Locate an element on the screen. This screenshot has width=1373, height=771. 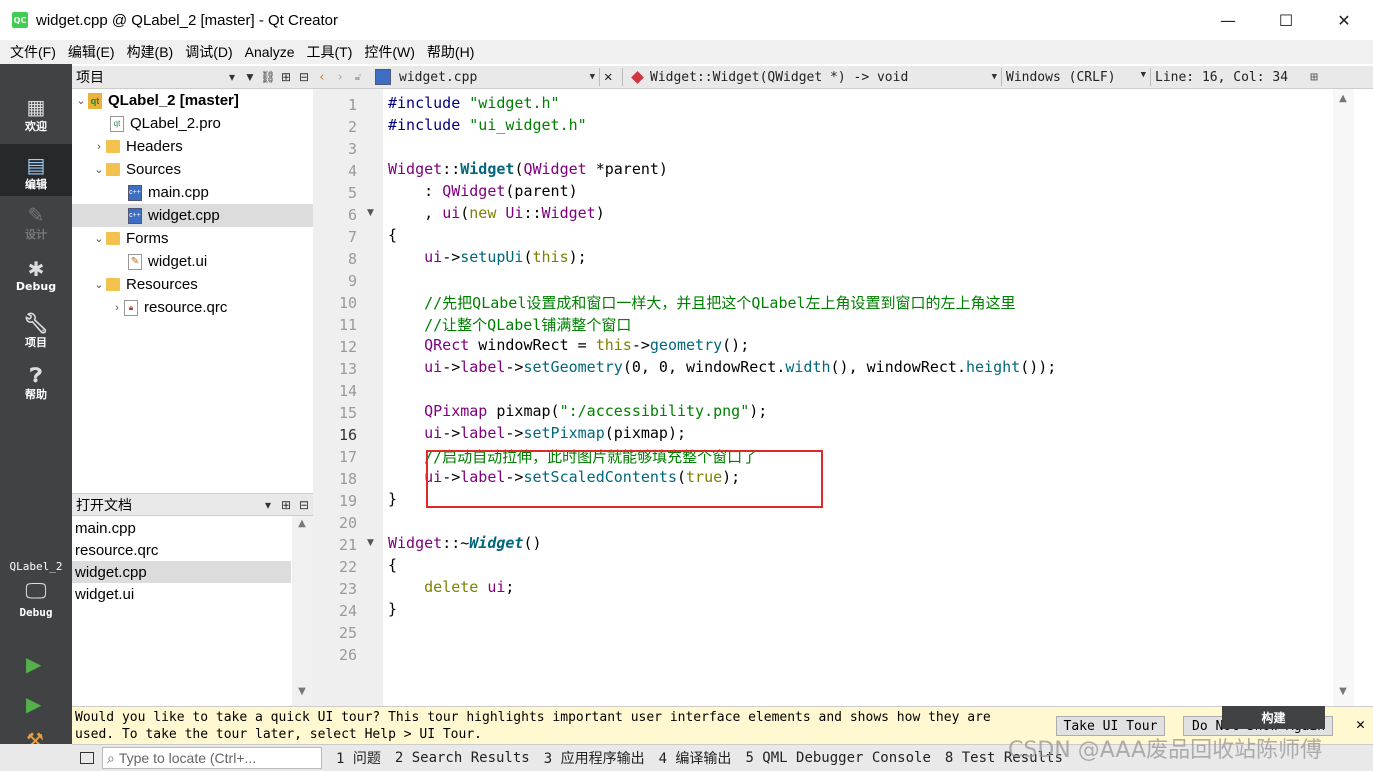
menu-file: 文件(F) is located at coordinates (33, 52).